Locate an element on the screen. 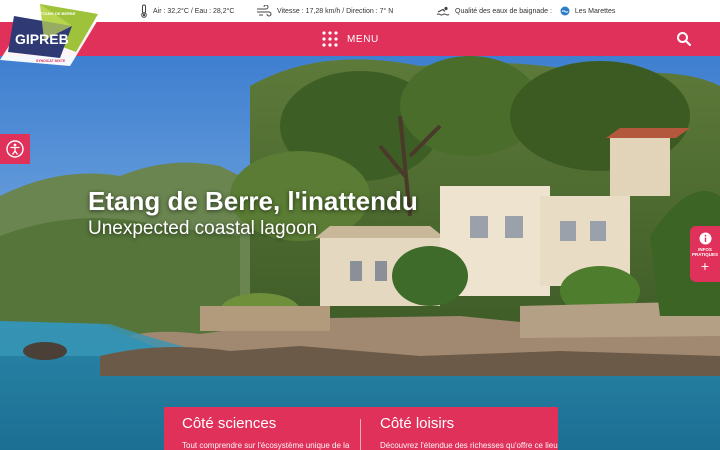 This screenshot has width=720, height=450. gipreb-logo: ETANG DE BERRE GIPREB SYNDICAT MIXTE is located at coordinates (52, 35).